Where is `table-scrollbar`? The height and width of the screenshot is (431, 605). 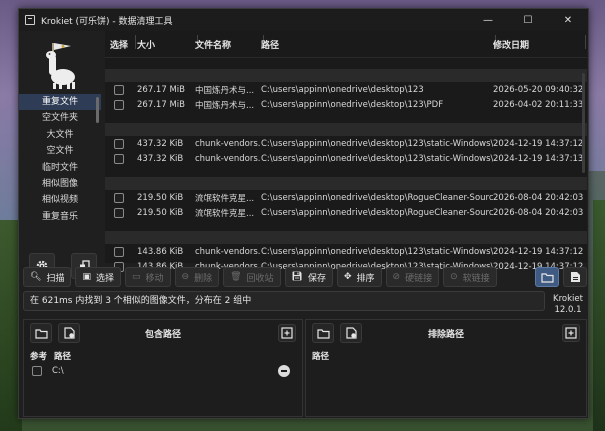 table-scrollbar is located at coordinates (583, 159).